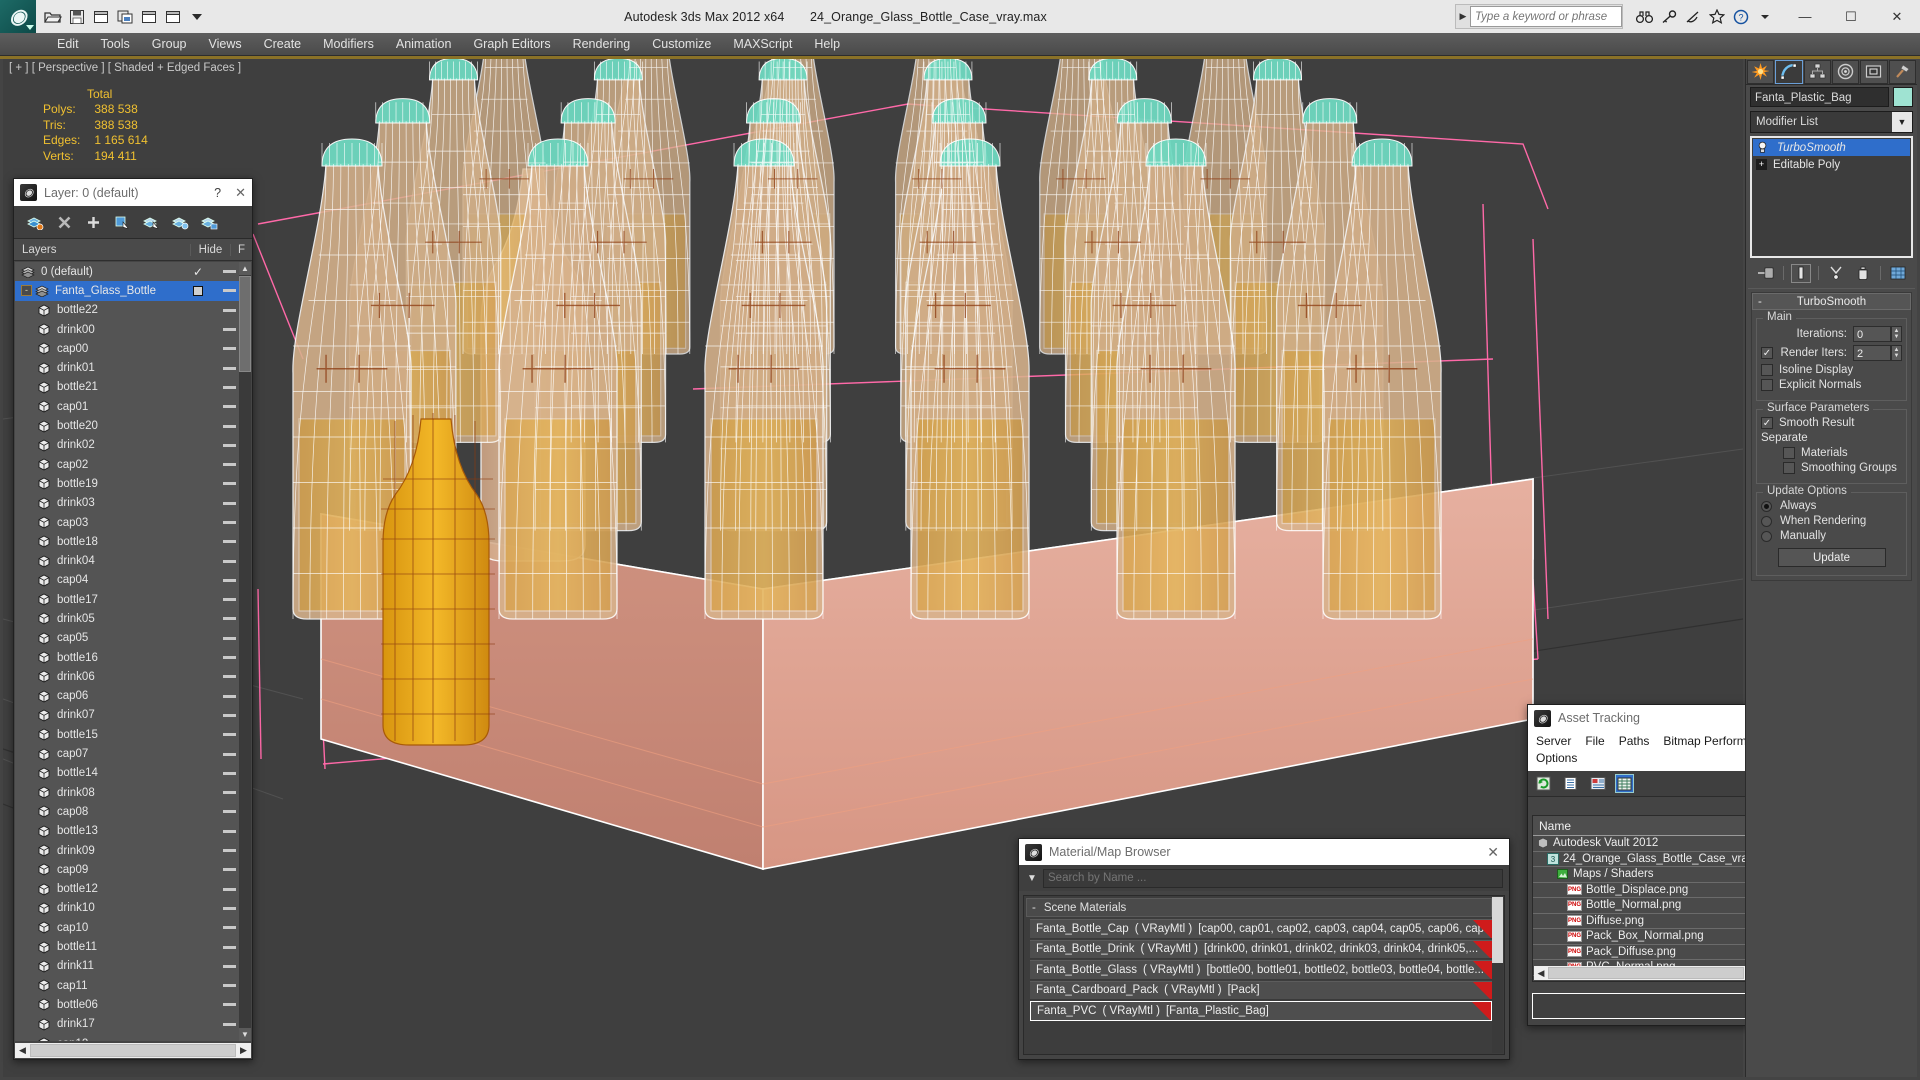 This screenshot has width=1920, height=1080. I want to click on modify-tab, so click(1789, 71).